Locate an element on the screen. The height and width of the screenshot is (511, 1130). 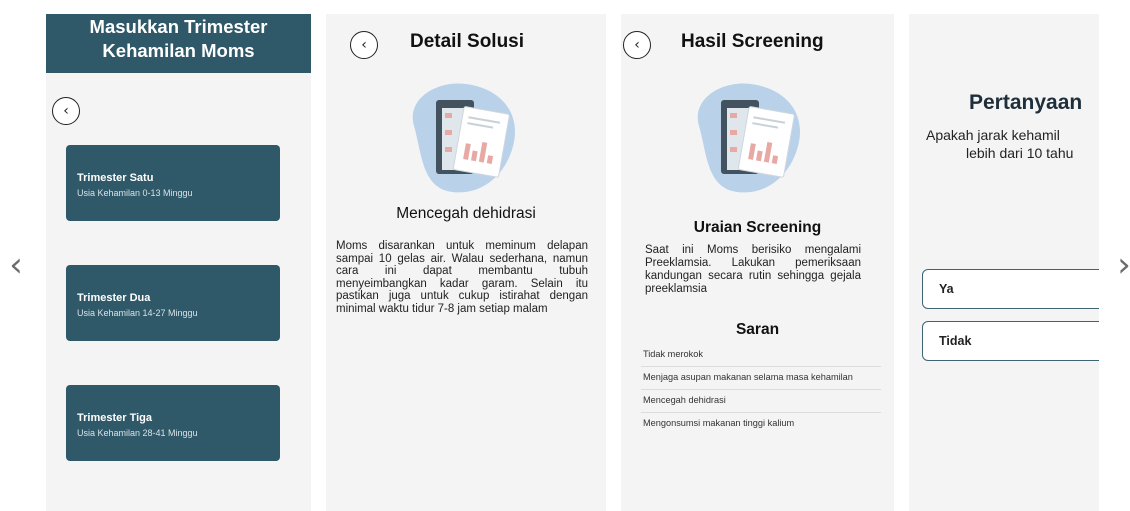
page-title: Detail Solusi is located at coordinates (467, 41).